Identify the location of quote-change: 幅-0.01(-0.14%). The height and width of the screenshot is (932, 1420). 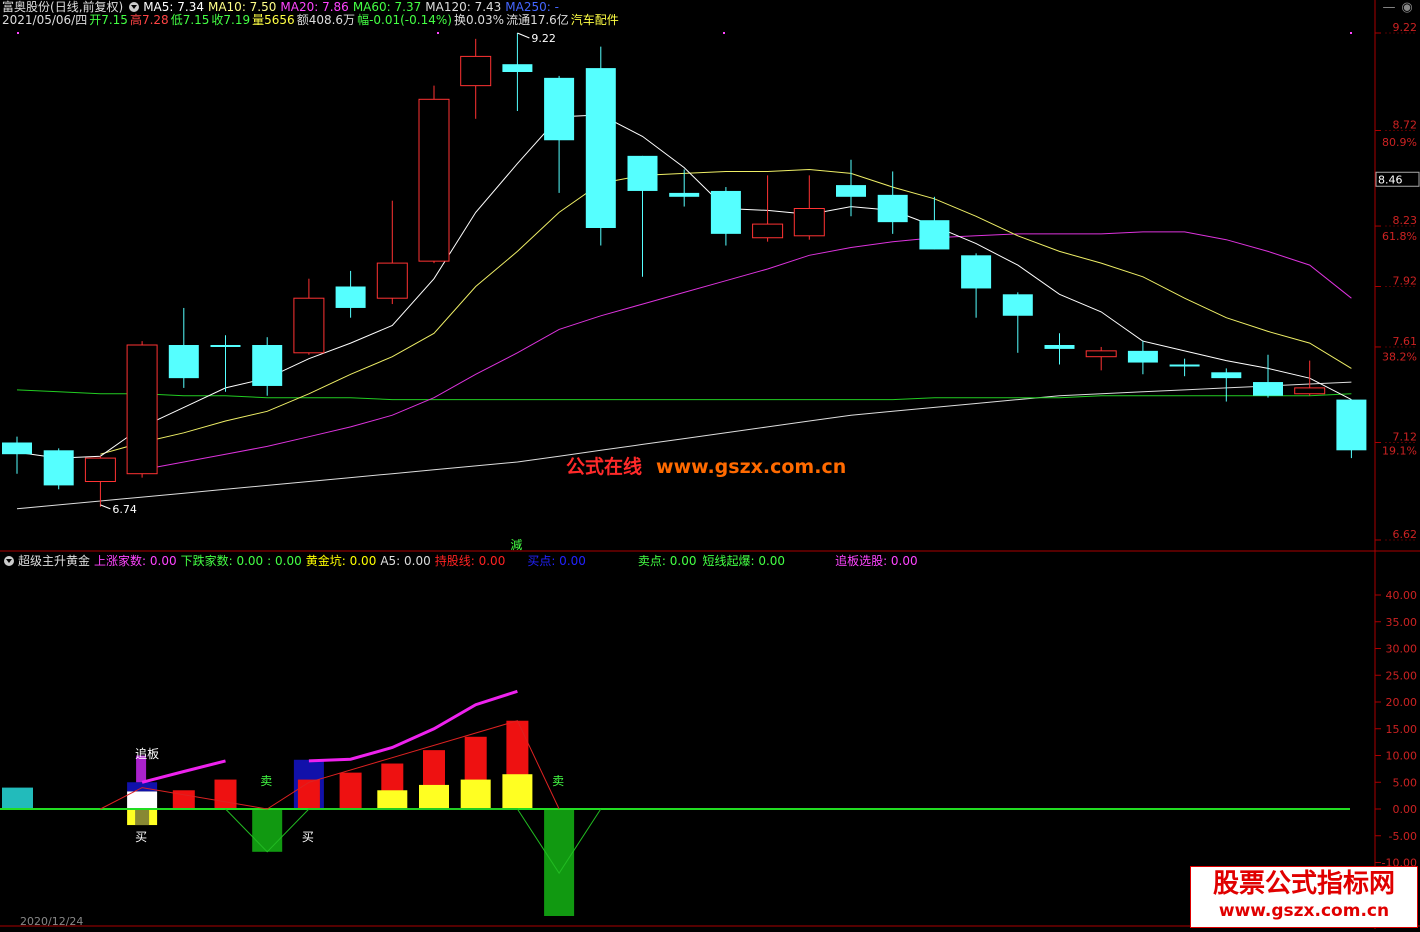
(404, 20).